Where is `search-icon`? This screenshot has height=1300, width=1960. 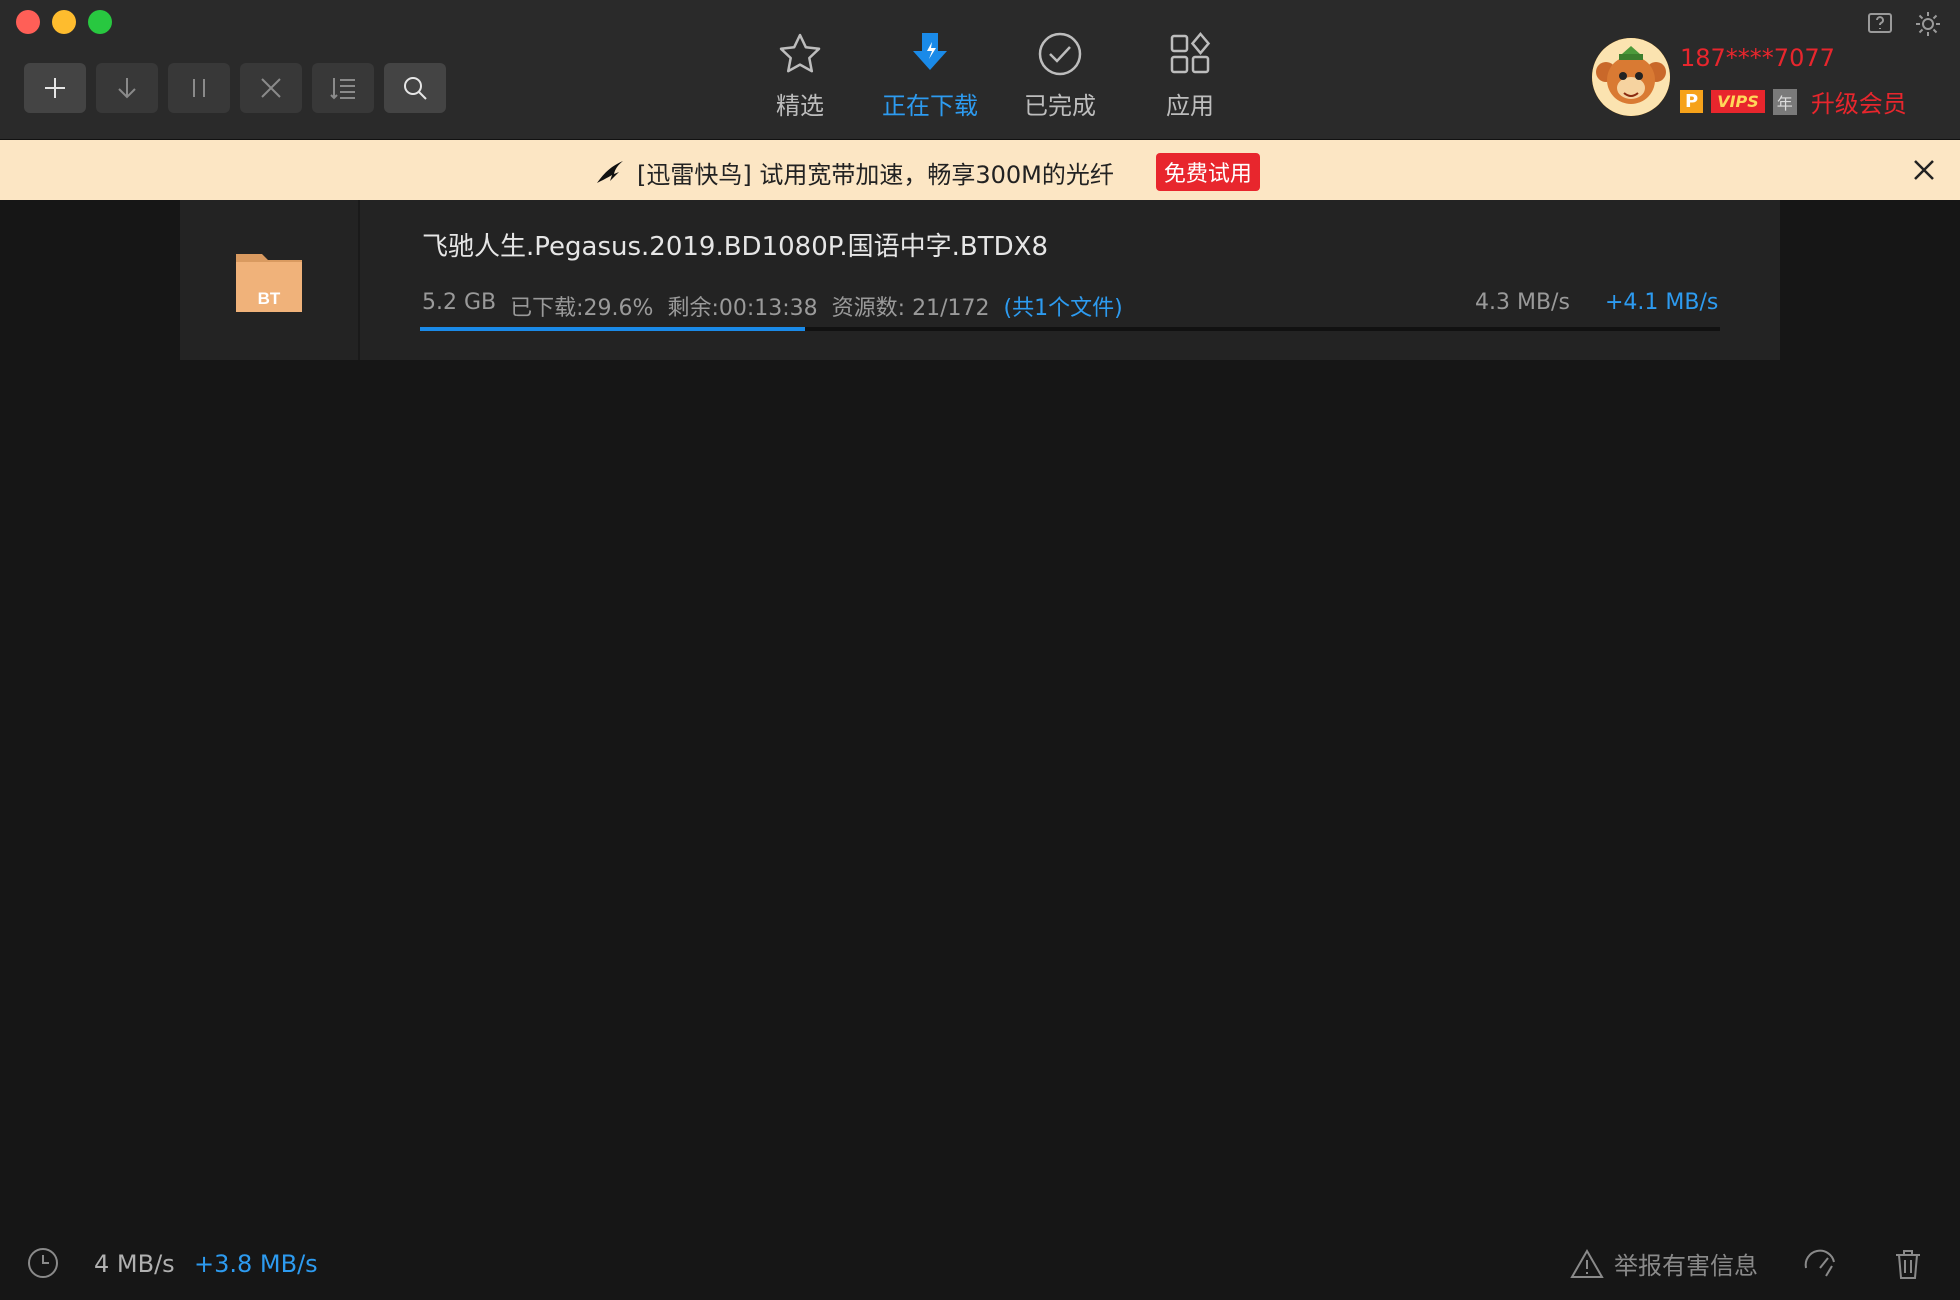
search-icon is located at coordinates (415, 88).